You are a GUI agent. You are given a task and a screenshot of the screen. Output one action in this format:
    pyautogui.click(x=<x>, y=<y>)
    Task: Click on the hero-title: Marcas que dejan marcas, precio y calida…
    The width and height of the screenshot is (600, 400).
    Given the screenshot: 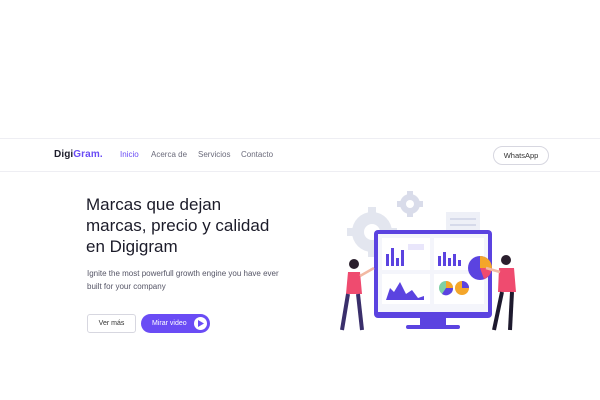 What is the action you would take?
    pyautogui.click(x=206, y=225)
    